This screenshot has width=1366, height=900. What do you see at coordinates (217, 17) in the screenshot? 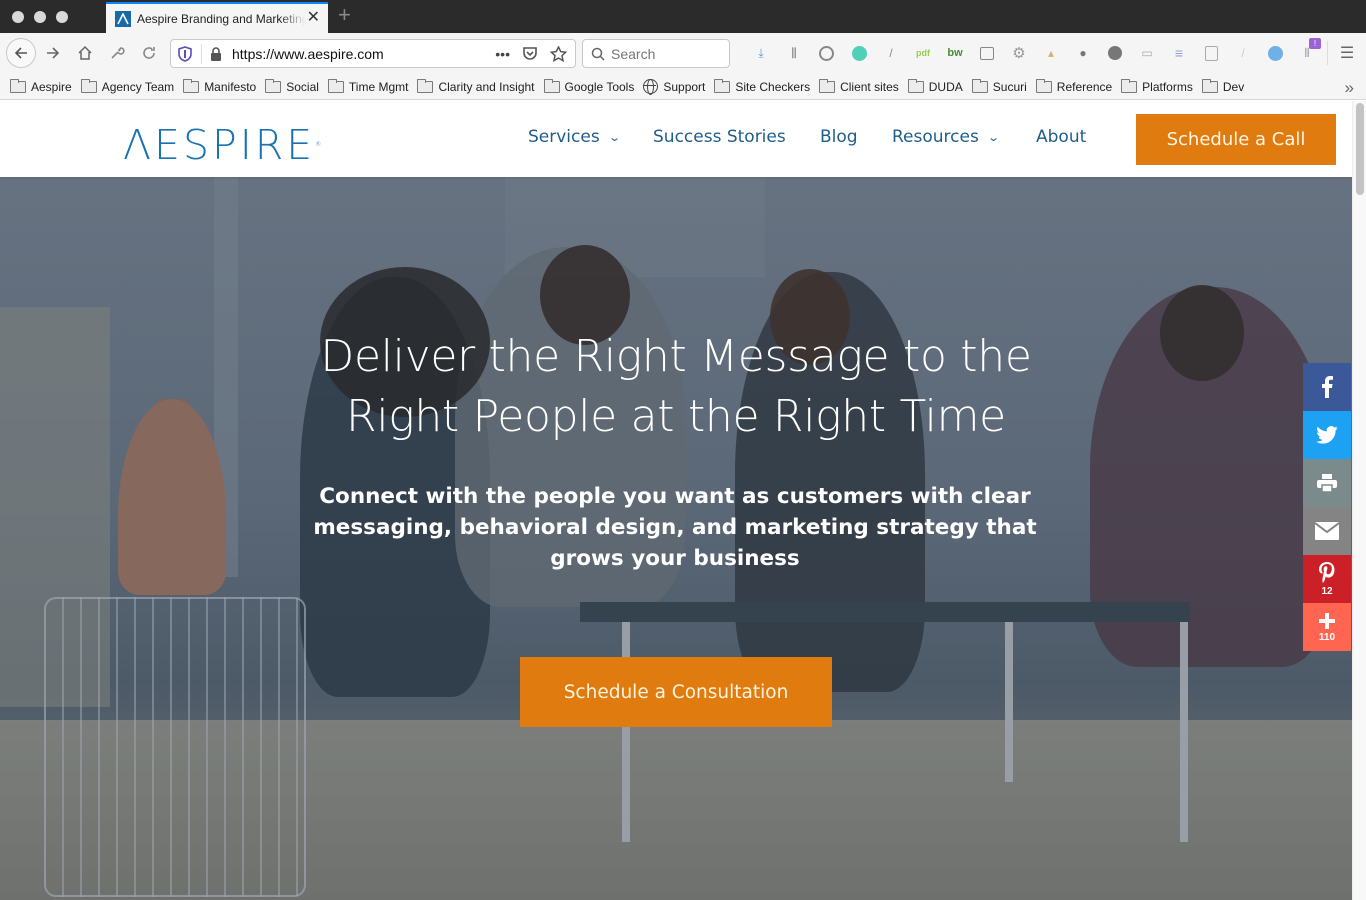
I see `browser-tab-active: Aespire Branding and Marketing ✕` at bounding box center [217, 17].